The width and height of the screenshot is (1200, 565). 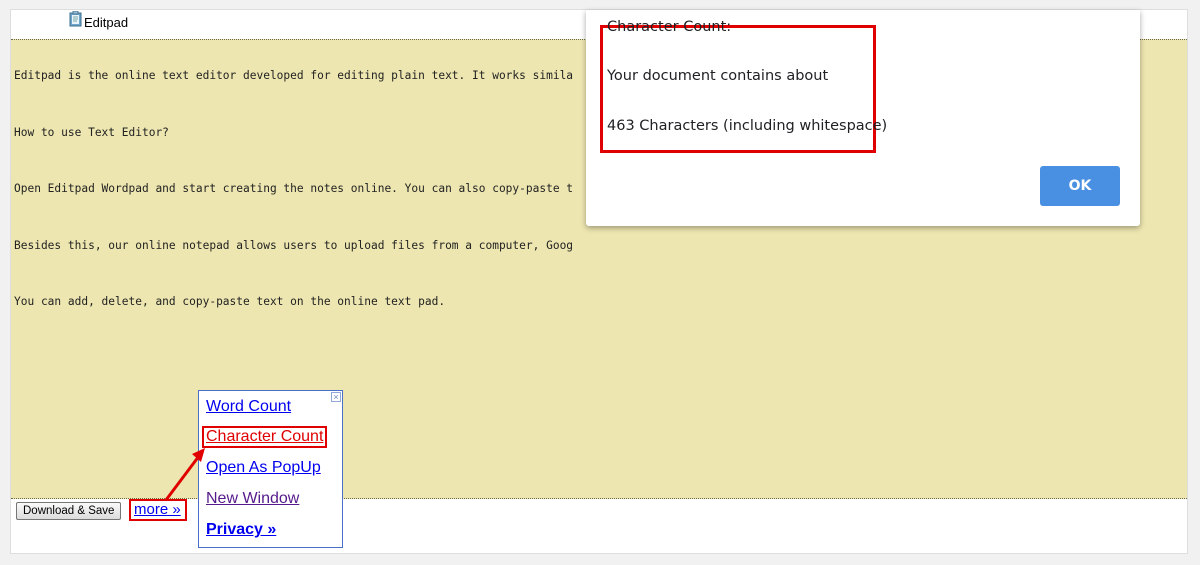 What do you see at coordinates (252, 499) in the screenshot?
I see `menu-item-new-window: New Window` at bounding box center [252, 499].